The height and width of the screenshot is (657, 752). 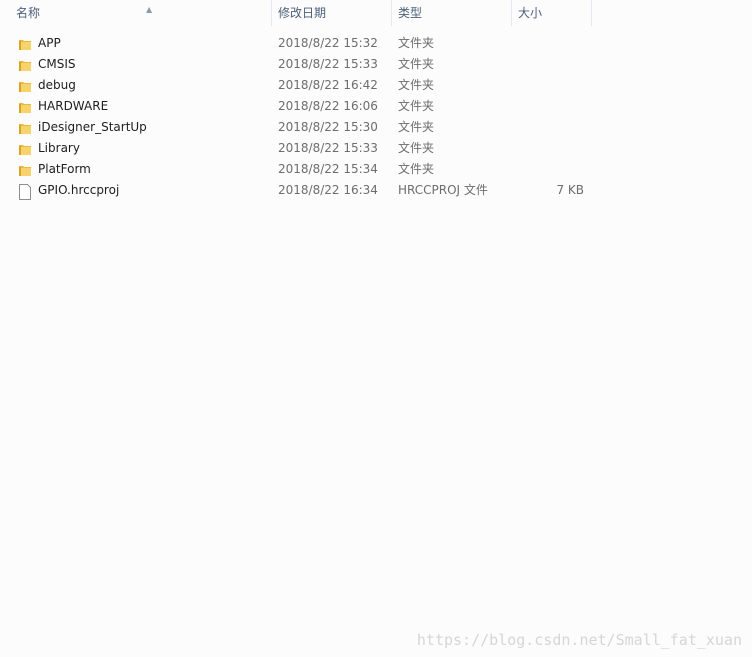 I want to click on file-row: HARDWARE 2018/8/22 16:06 文件夹, so click(x=300, y=106).